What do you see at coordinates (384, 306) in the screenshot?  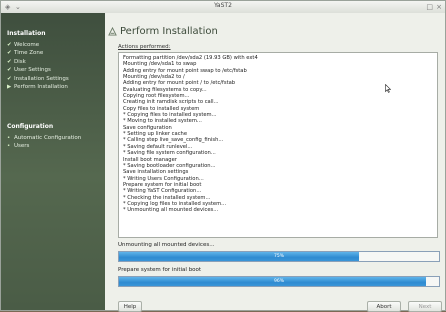 I see `abort-button: Abort` at bounding box center [384, 306].